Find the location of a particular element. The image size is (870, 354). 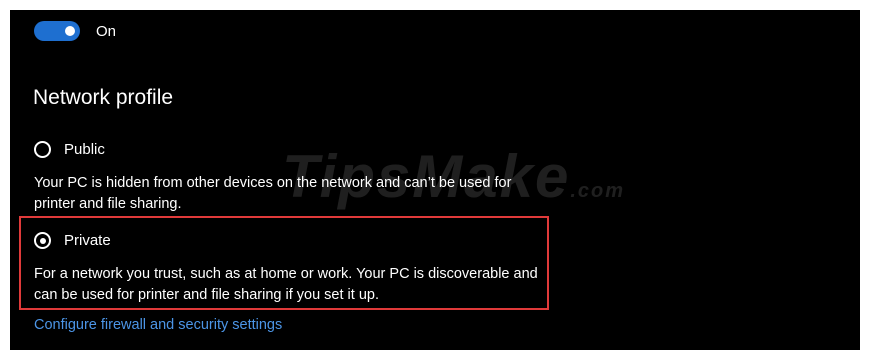

network-toggle-row: On is located at coordinates (75, 31).